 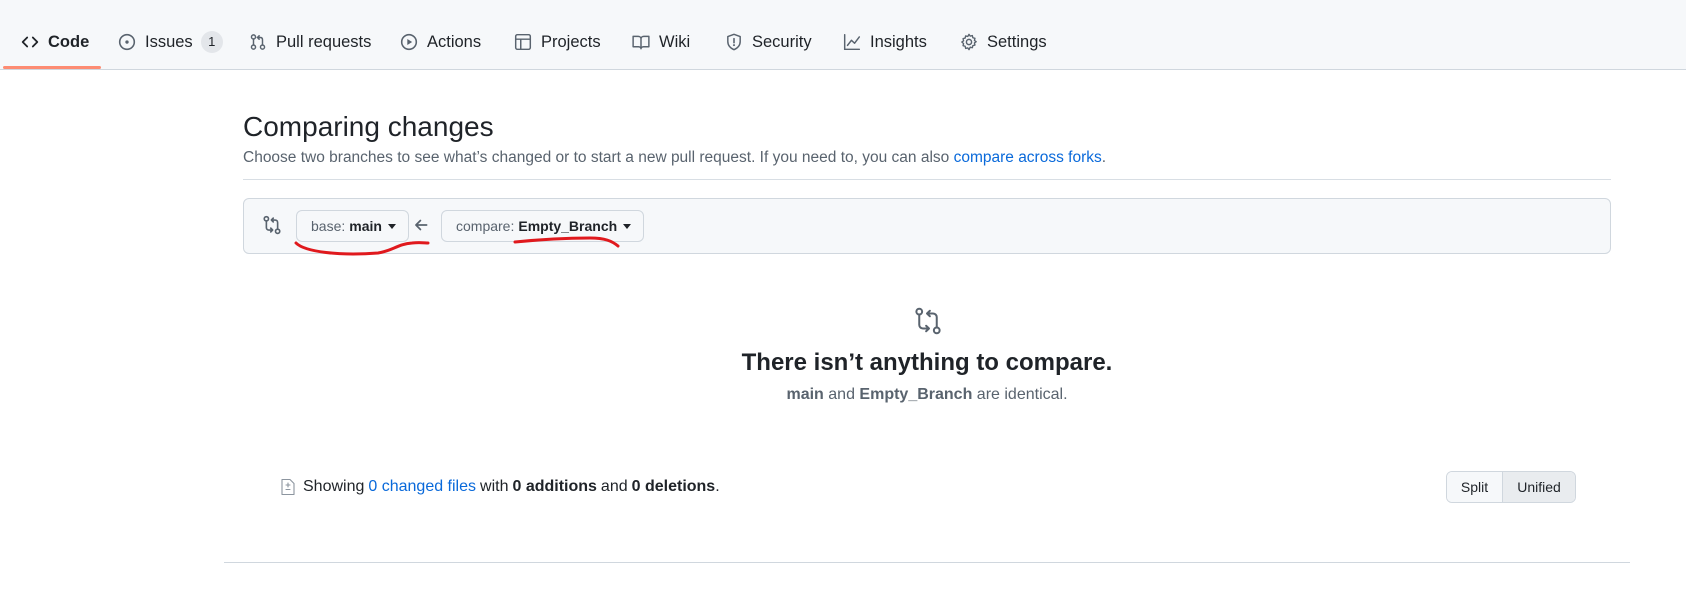 I want to click on tab-actions: Actions, so click(x=440, y=42).